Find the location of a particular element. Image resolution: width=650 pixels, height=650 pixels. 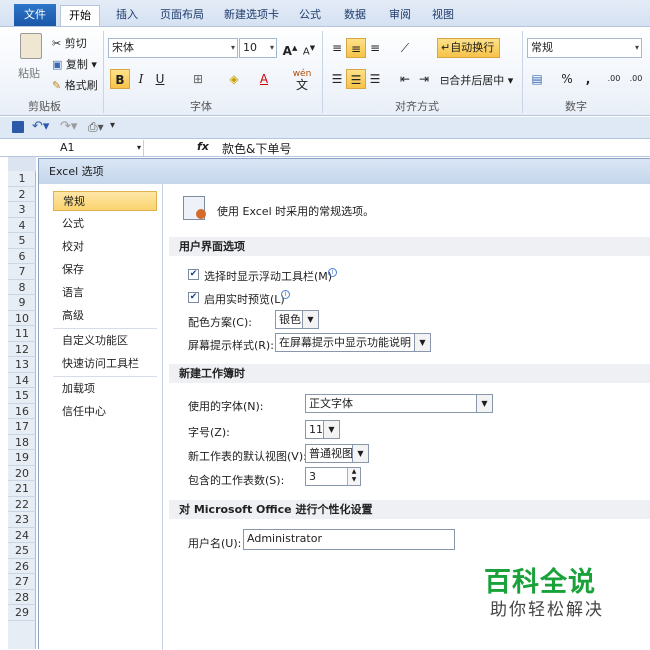

copy-button: ▣ 复制 ▾ is located at coordinates (74, 64).